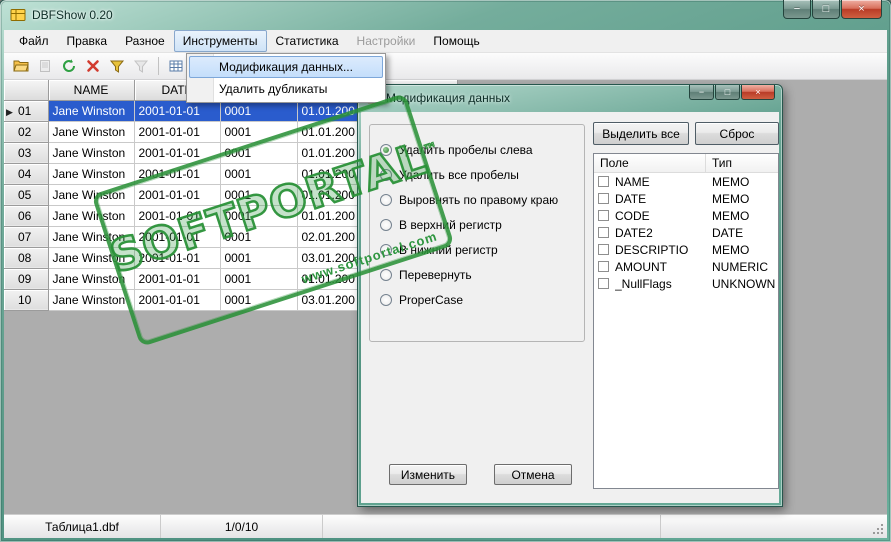 The width and height of the screenshot is (891, 542). I want to click on row-header: ▶ 01, so click(26, 111).